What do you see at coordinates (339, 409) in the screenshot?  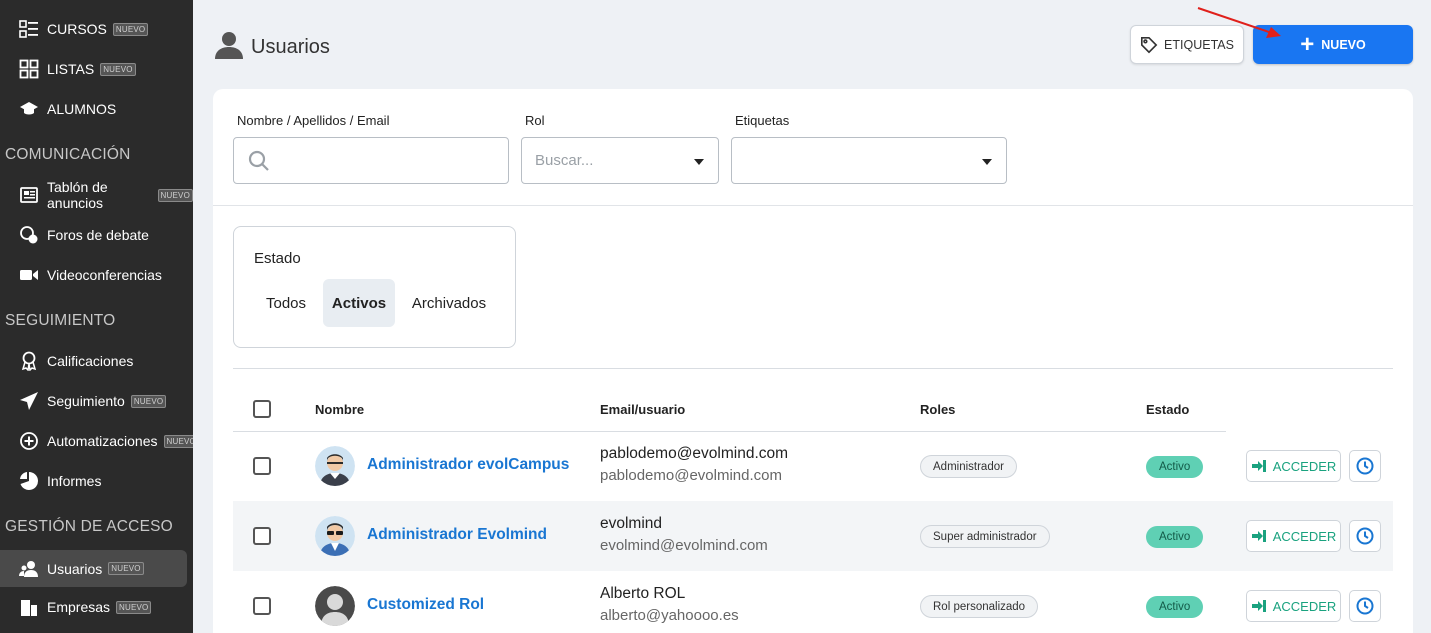 I see `column-header-nombre: Nombre` at bounding box center [339, 409].